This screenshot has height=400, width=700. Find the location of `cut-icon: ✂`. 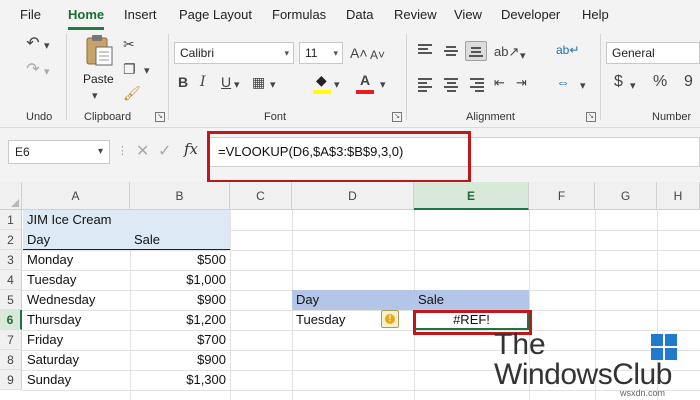

cut-icon: ✂ is located at coordinates (129, 44).